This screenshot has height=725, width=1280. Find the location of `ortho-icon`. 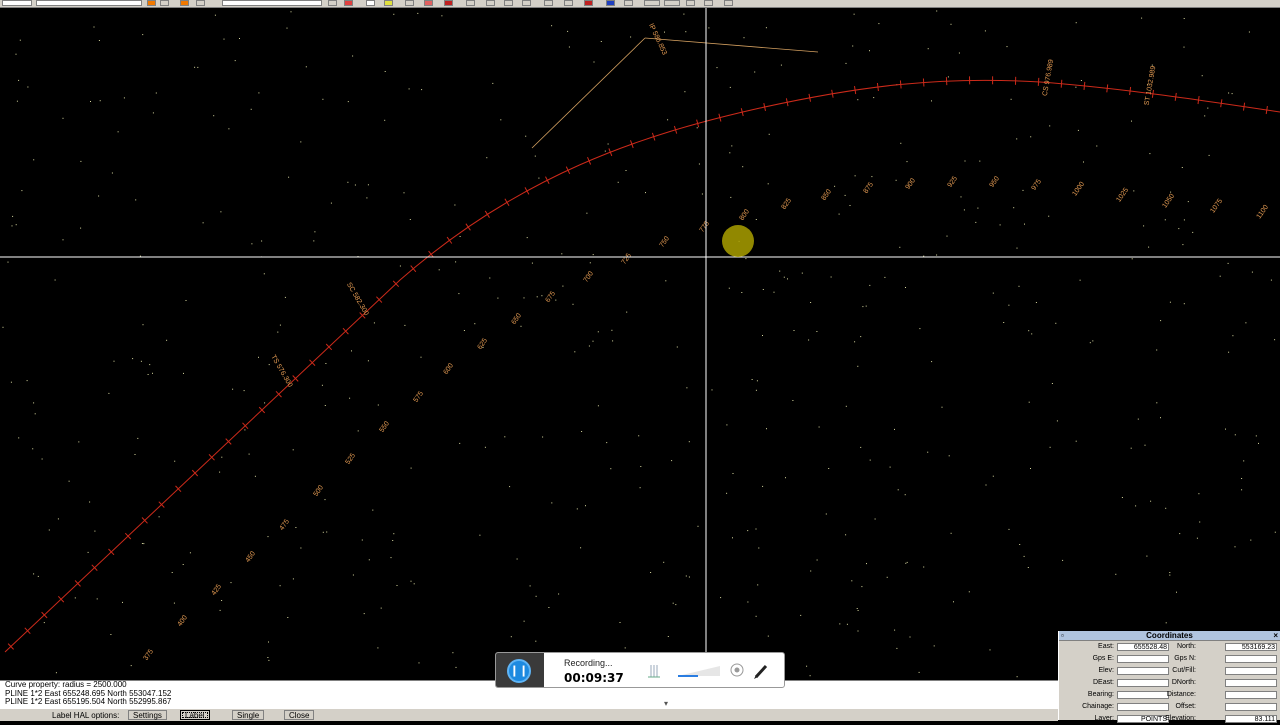

ortho-icon is located at coordinates (708, 3).